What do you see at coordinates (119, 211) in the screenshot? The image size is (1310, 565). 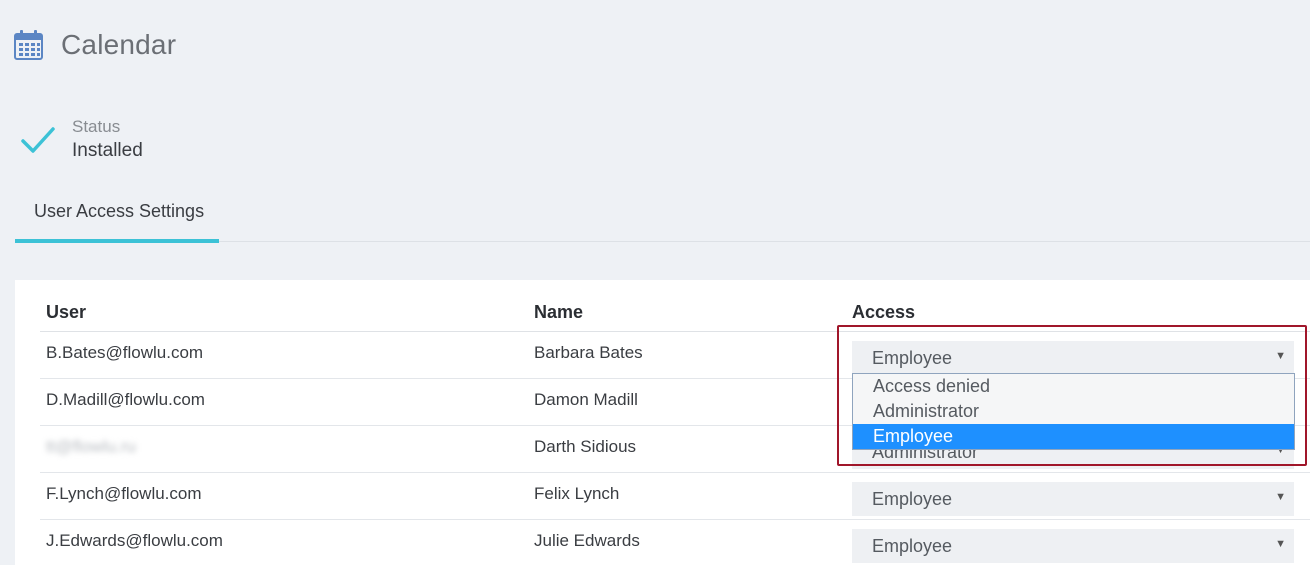 I see `tab-label: User Access Settings` at bounding box center [119, 211].